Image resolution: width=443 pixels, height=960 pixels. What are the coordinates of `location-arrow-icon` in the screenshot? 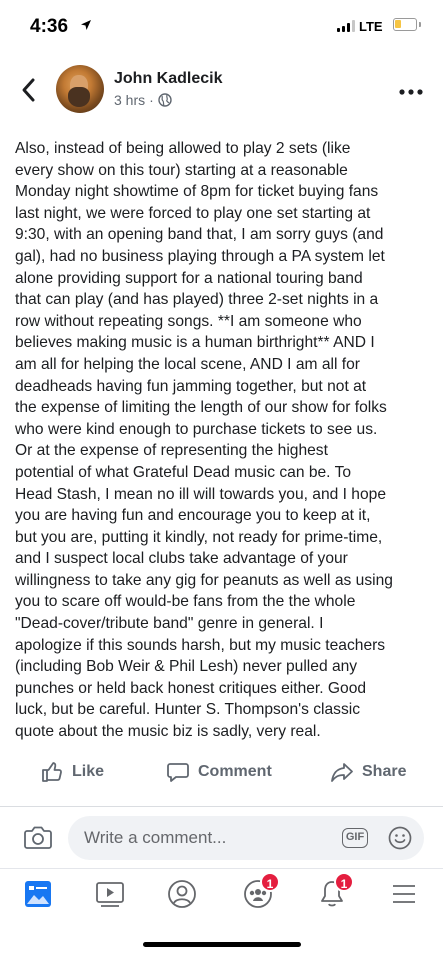 It's located at (86, 25).